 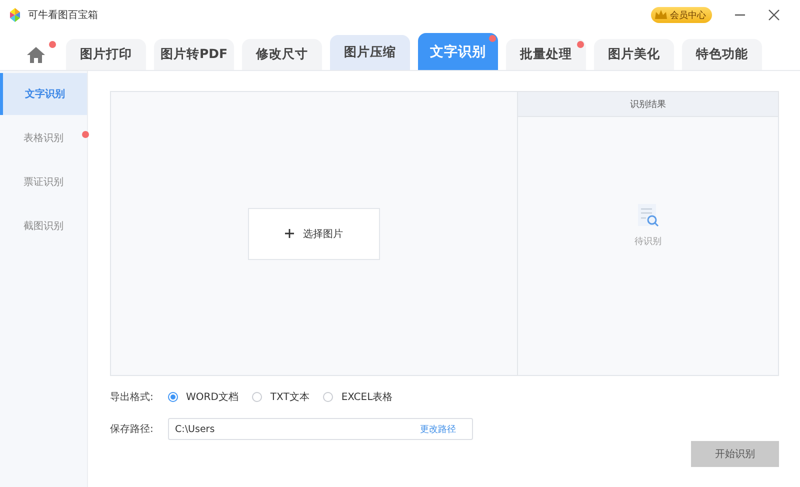 What do you see at coordinates (774, 15) in the screenshot?
I see `close-icon` at bounding box center [774, 15].